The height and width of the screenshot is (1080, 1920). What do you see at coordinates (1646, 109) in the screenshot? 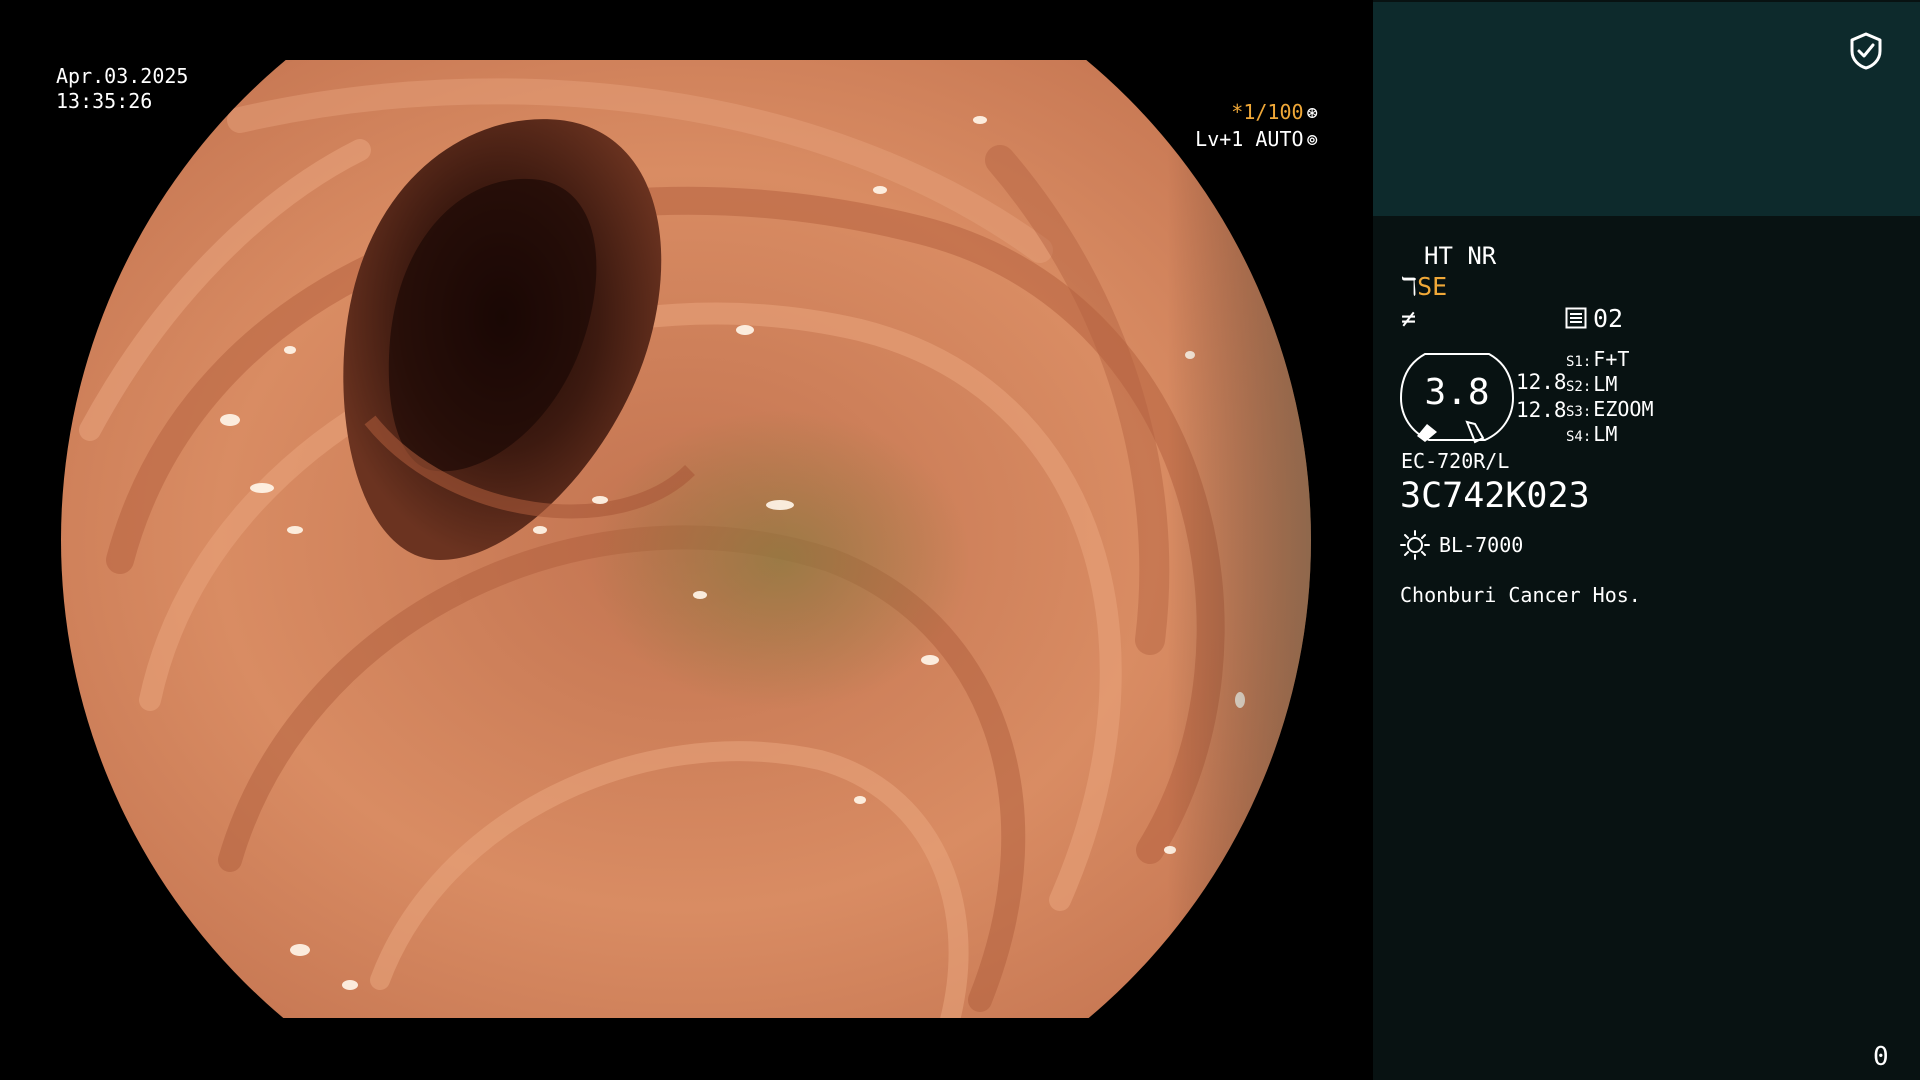
I see `panel-header` at bounding box center [1646, 109].